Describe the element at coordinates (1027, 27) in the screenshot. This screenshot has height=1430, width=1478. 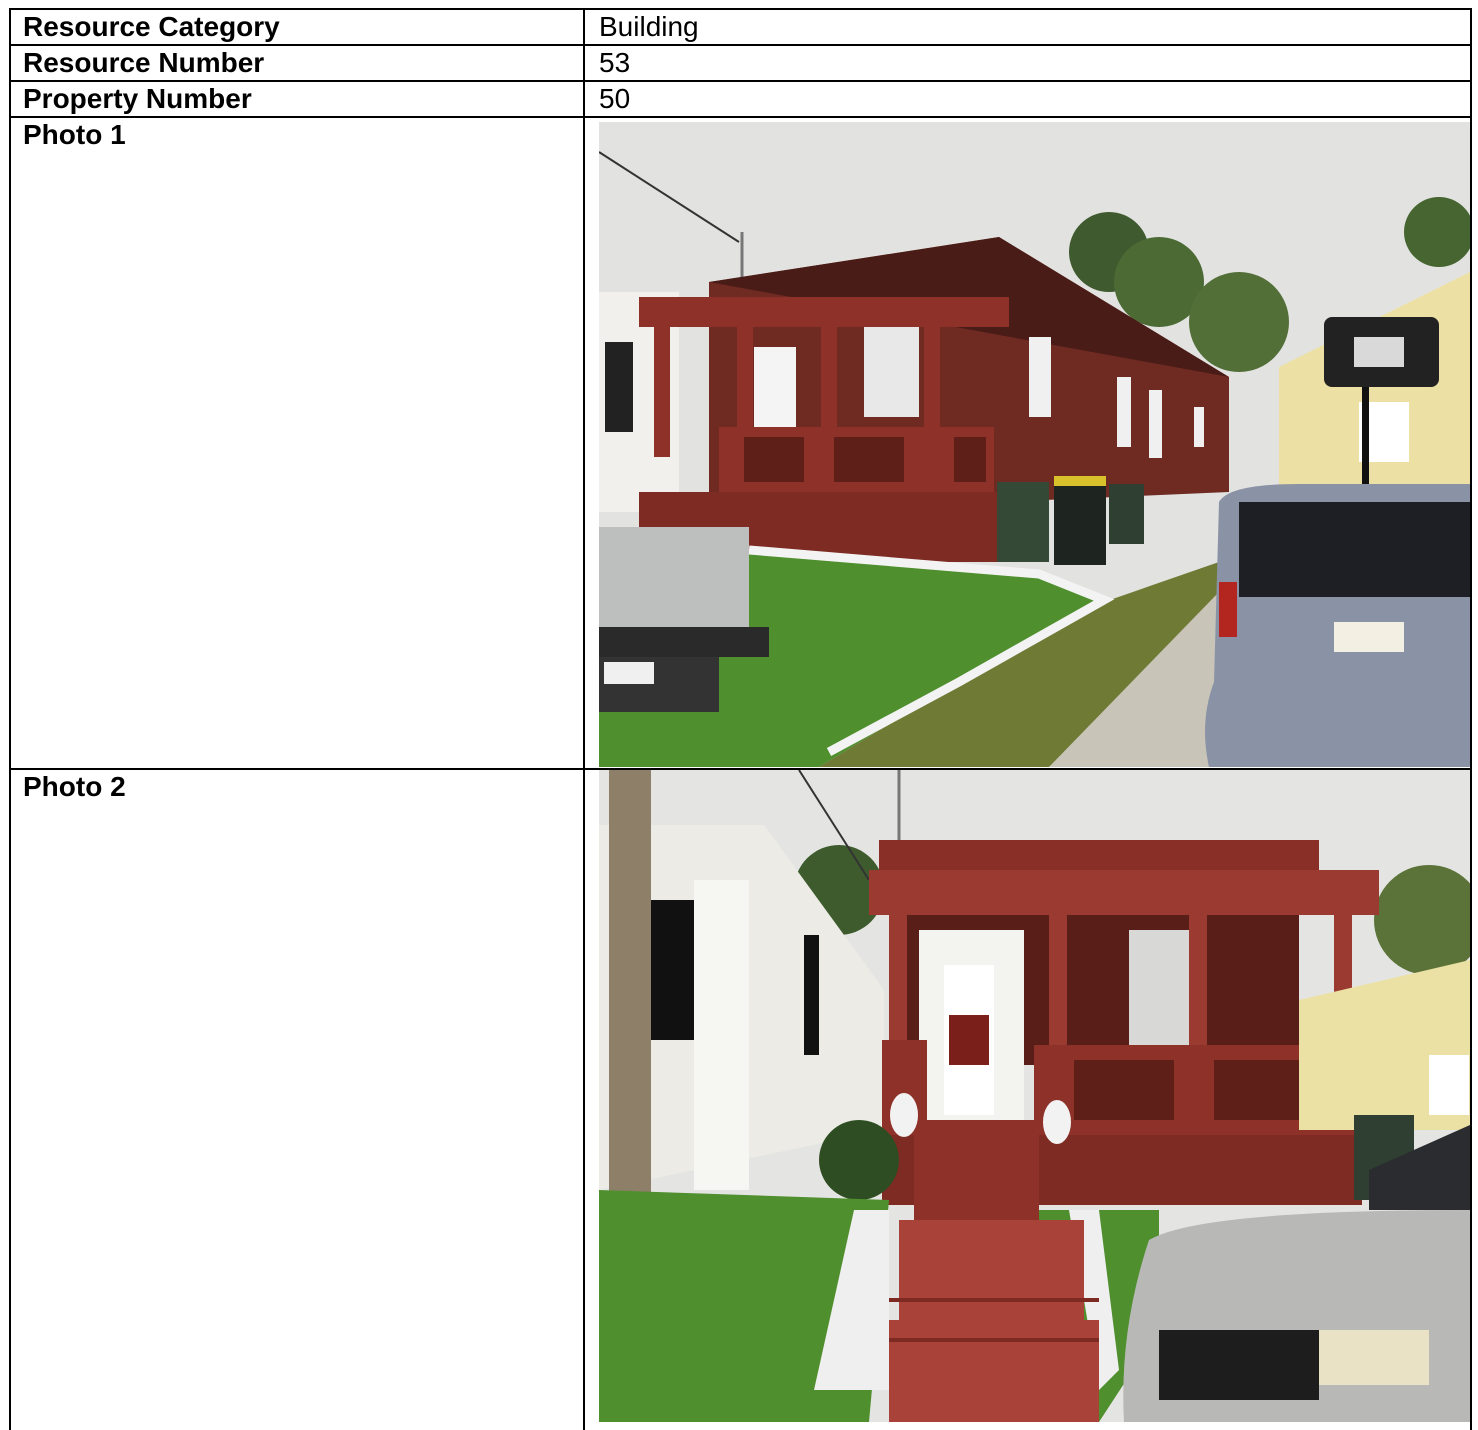
I see `resource-category-value: Building` at that location.